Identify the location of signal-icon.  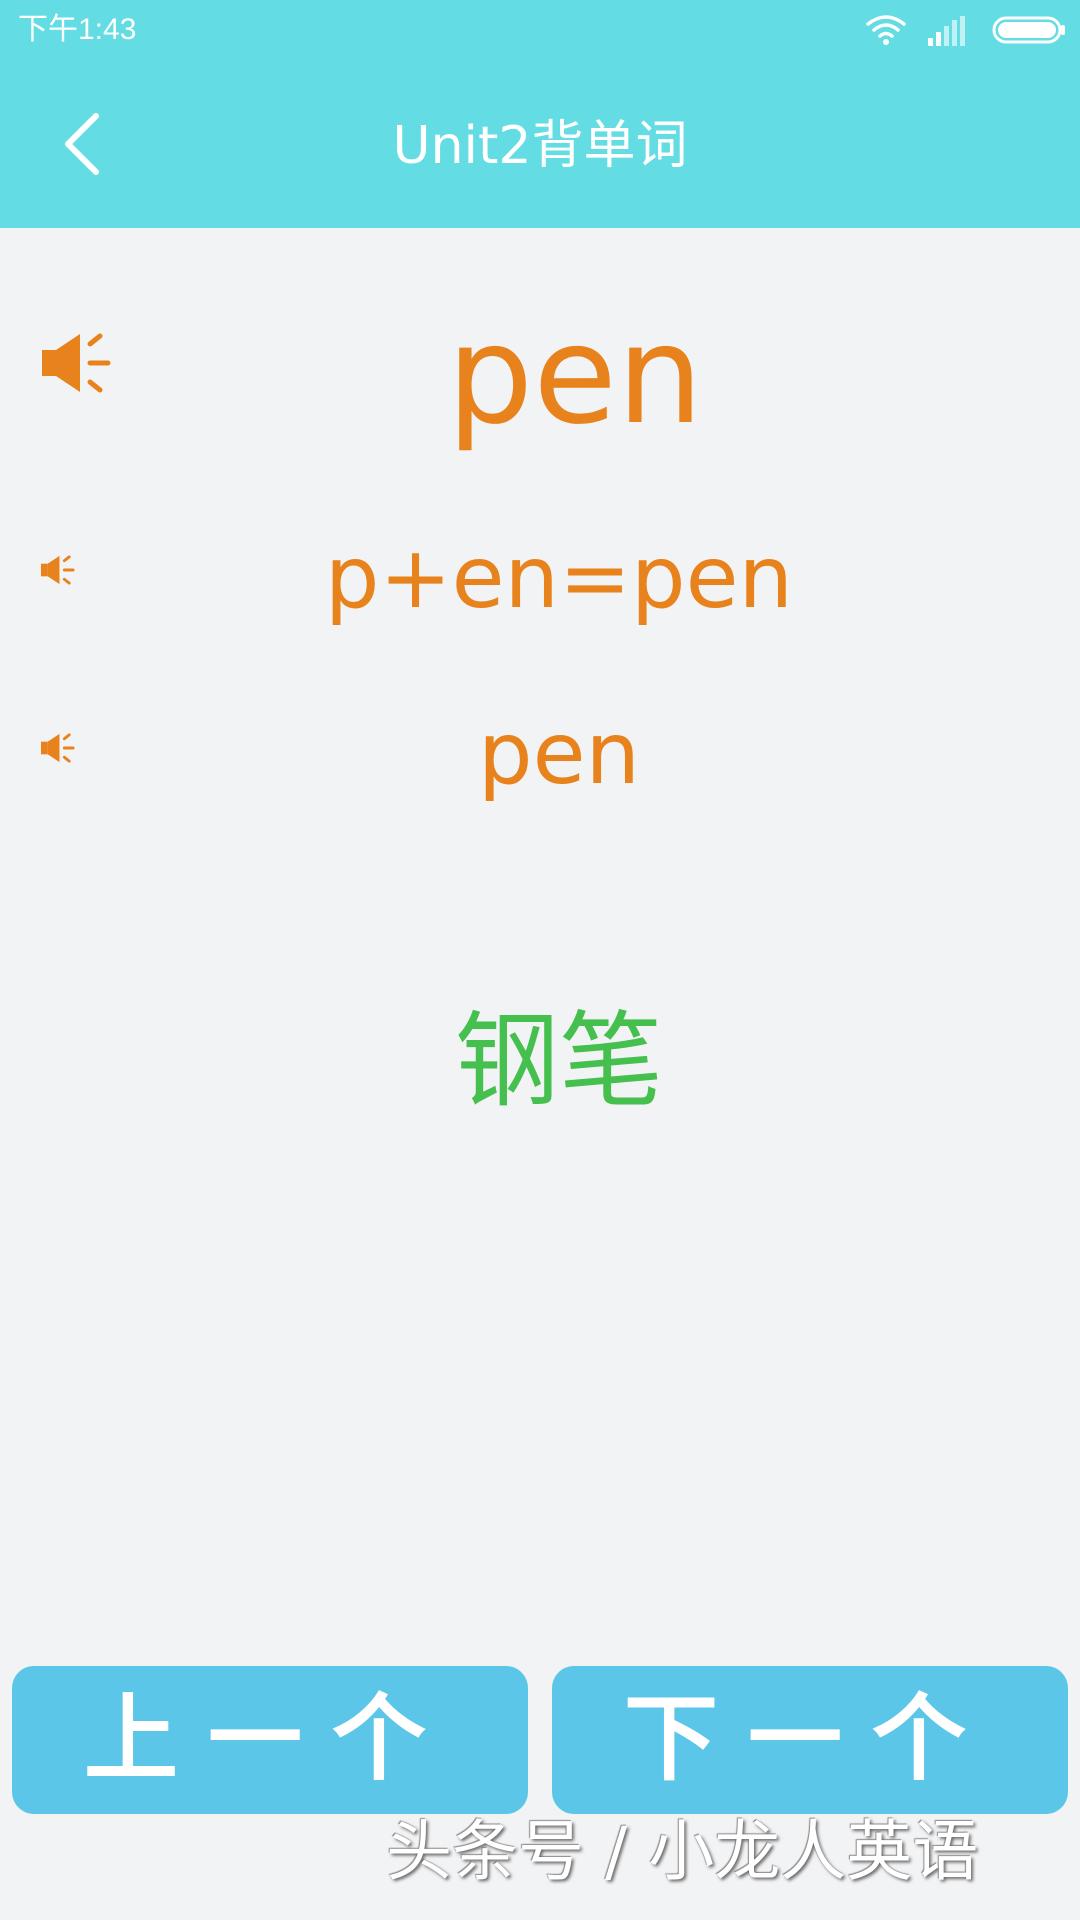
(946, 31).